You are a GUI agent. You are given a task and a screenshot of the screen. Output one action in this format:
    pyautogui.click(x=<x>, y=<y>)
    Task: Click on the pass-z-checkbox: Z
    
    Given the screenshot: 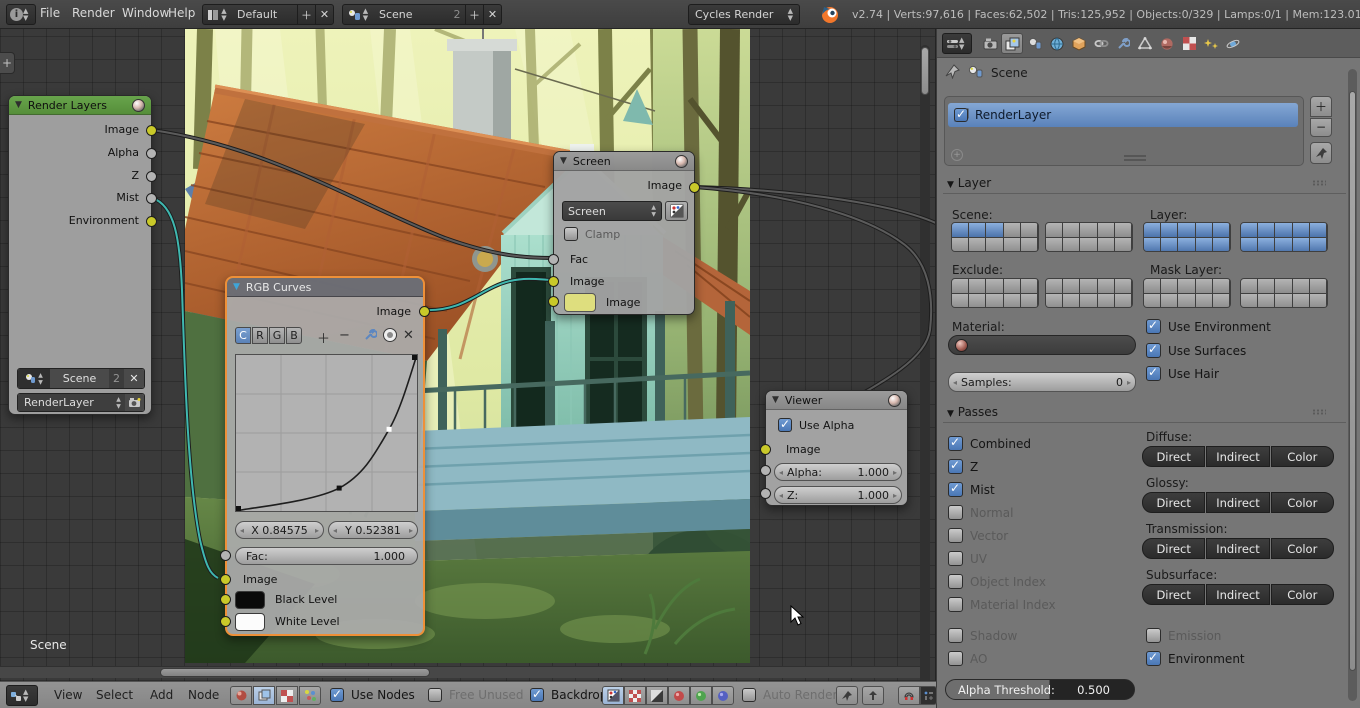 What is the action you would take?
    pyautogui.click(x=963, y=466)
    